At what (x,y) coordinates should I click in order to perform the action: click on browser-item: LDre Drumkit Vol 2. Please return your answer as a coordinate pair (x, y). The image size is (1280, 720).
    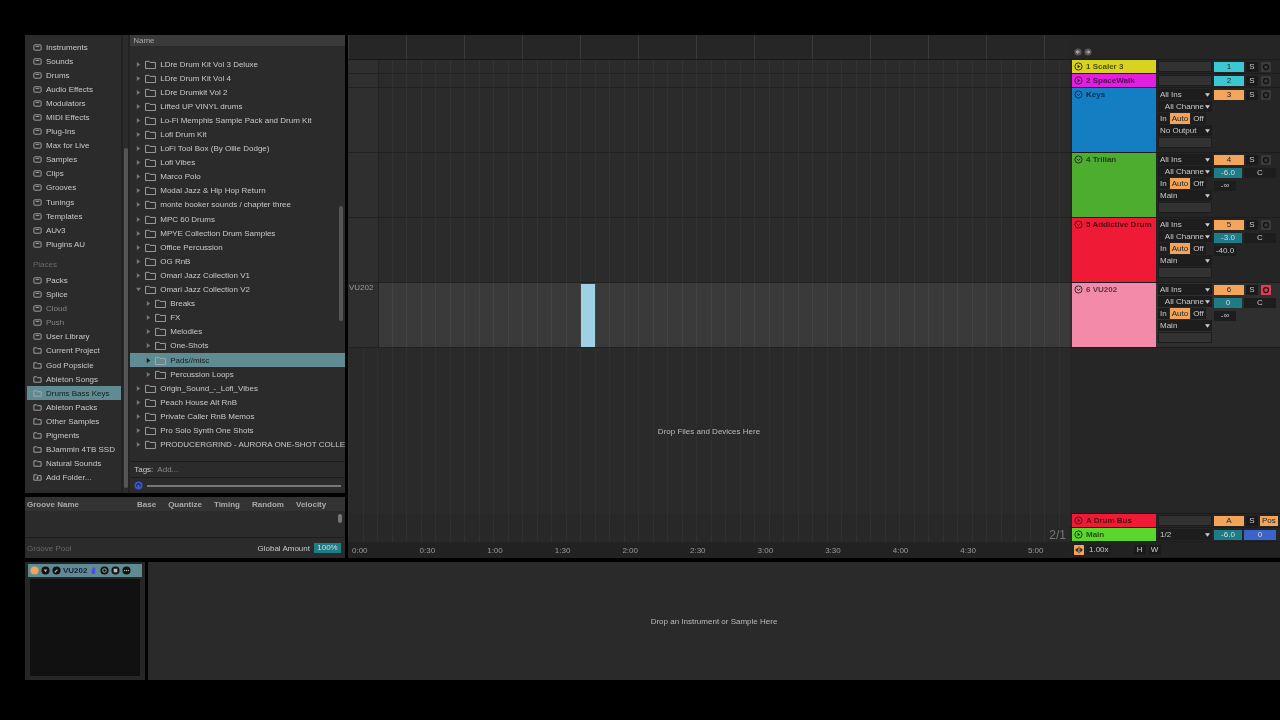
    Looking at the image, I should click on (237, 92).